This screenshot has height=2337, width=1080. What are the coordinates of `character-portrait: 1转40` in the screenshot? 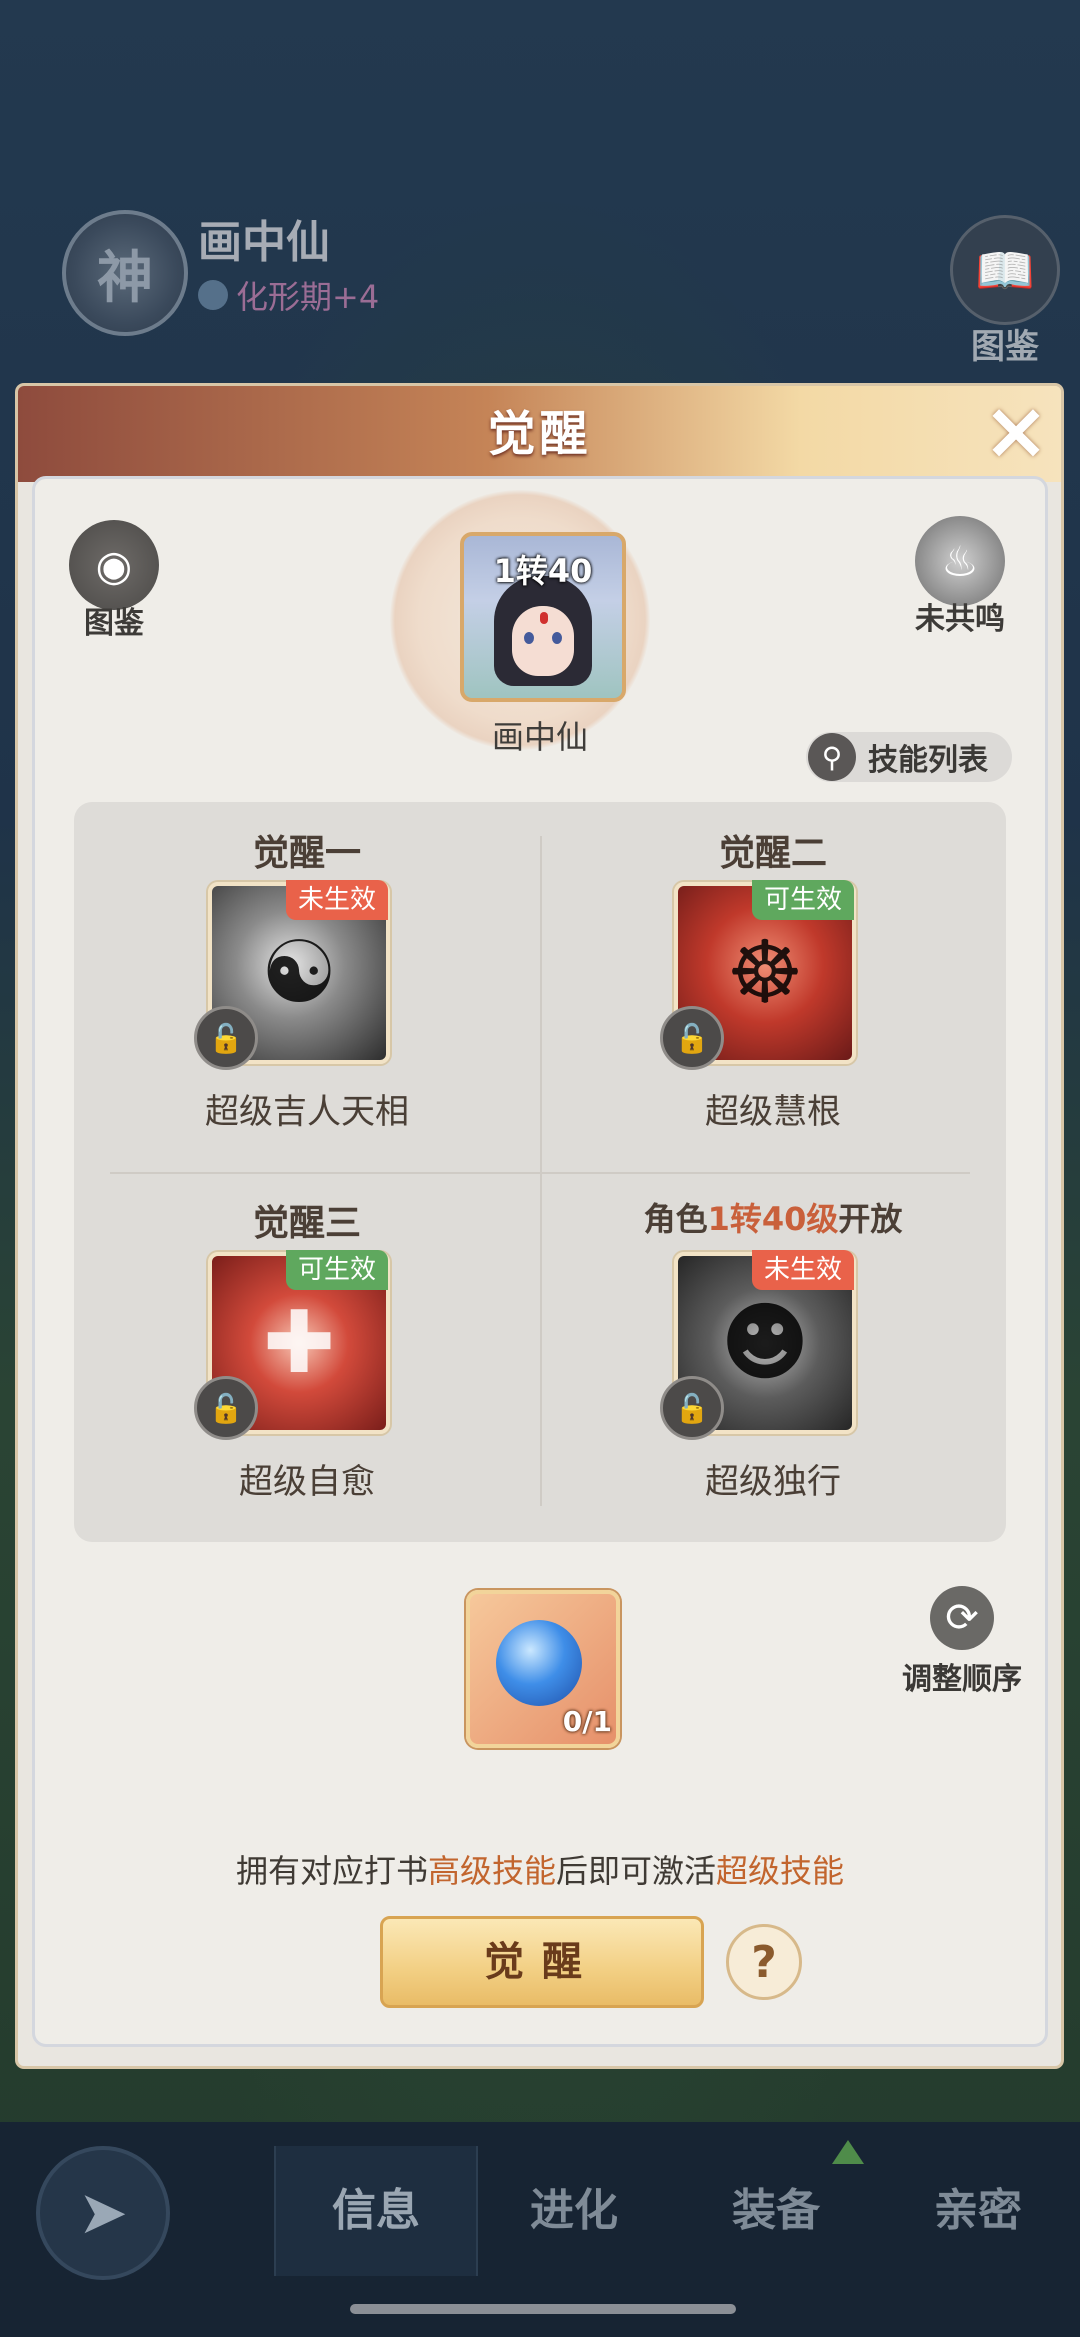 It's located at (543, 617).